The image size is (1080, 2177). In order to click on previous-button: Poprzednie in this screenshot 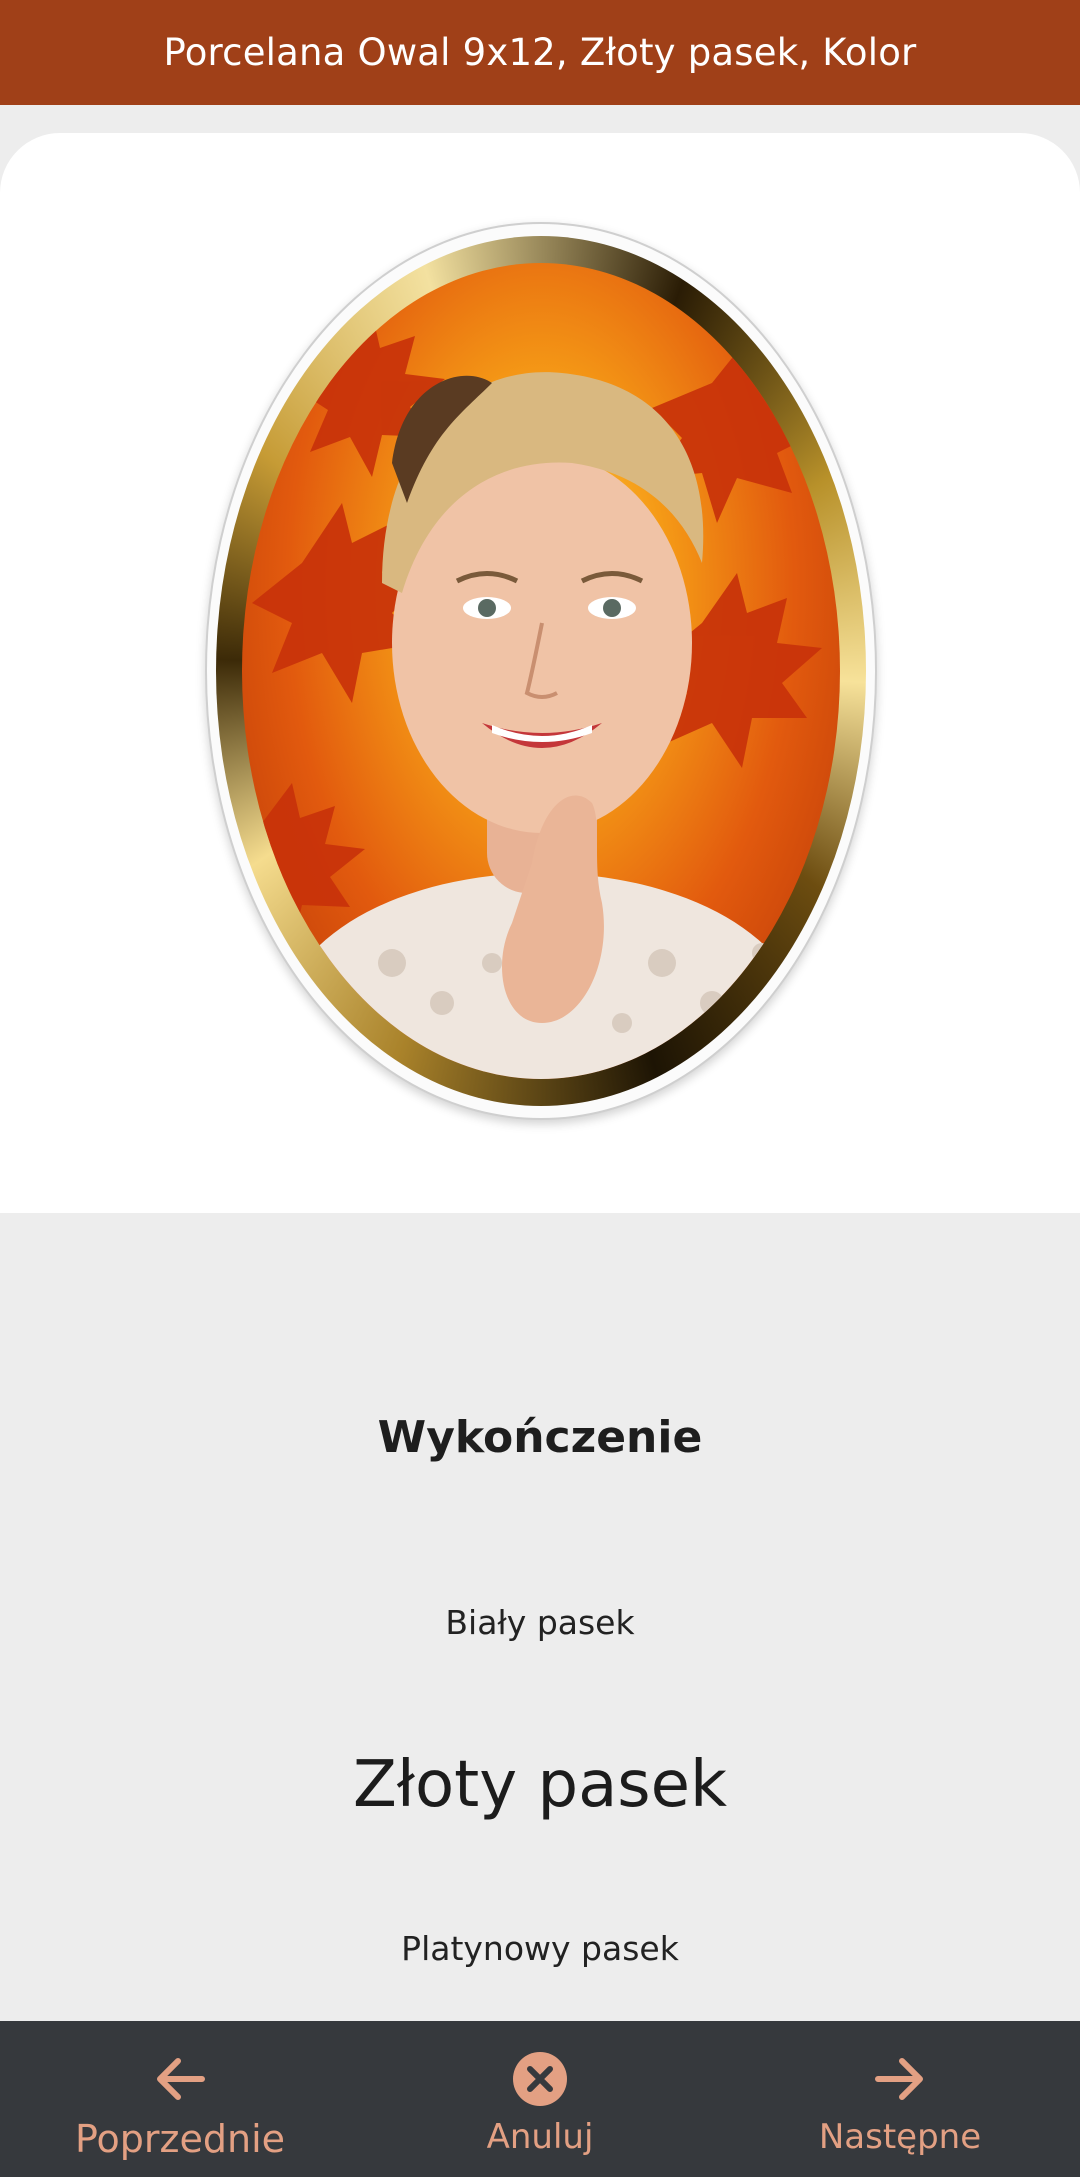, I will do `click(180, 2099)`.